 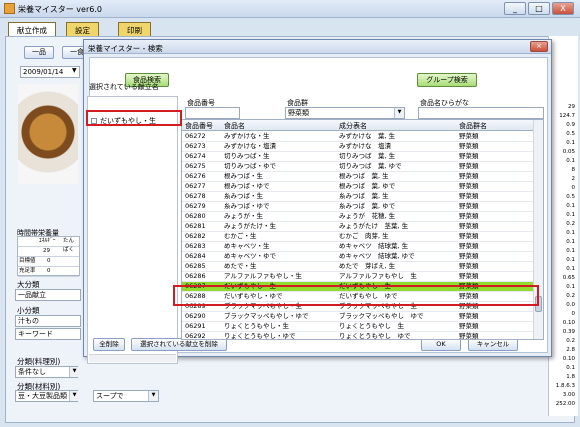 What do you see at coordinates (358, 177) in the screenshot?
I see `table-row: 06276 根みつば・生 根みつば 葉, 生 野菜類` at bounding box center [358, 177].